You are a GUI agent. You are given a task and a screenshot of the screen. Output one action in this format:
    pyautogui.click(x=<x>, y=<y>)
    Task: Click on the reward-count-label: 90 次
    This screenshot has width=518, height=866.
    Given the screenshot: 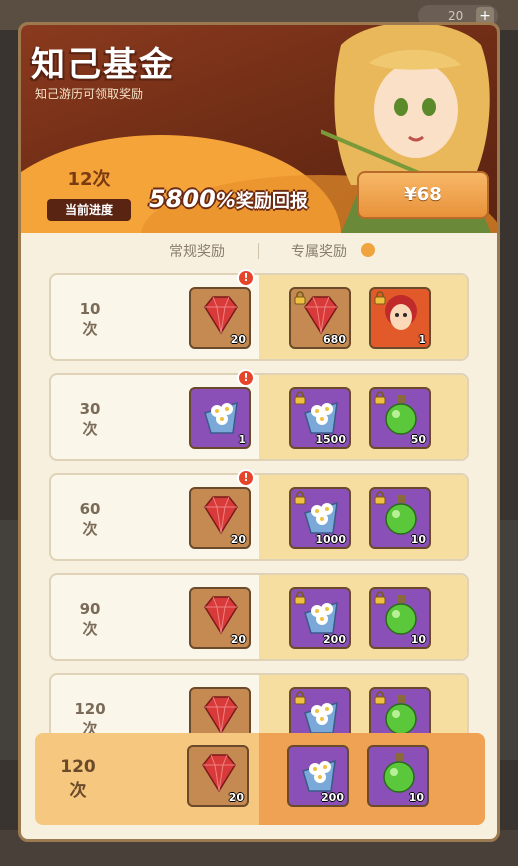 What is the action you would take?
    pyautogui.click(x=90, y=619)
    